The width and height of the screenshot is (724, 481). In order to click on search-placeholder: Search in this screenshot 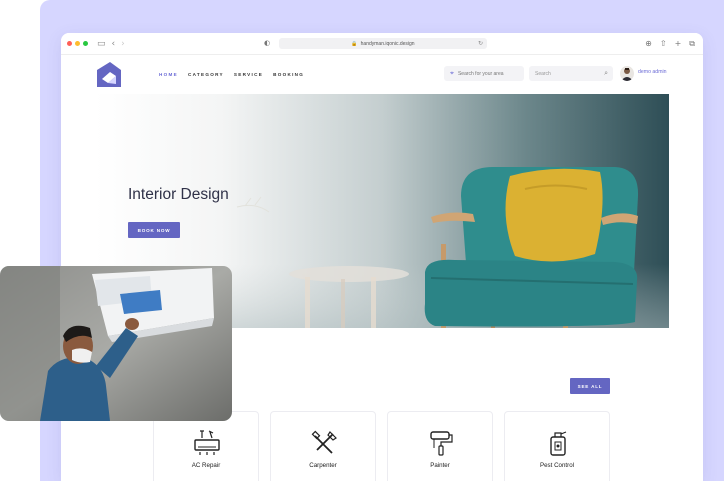, I will do `click(543, 73)`.